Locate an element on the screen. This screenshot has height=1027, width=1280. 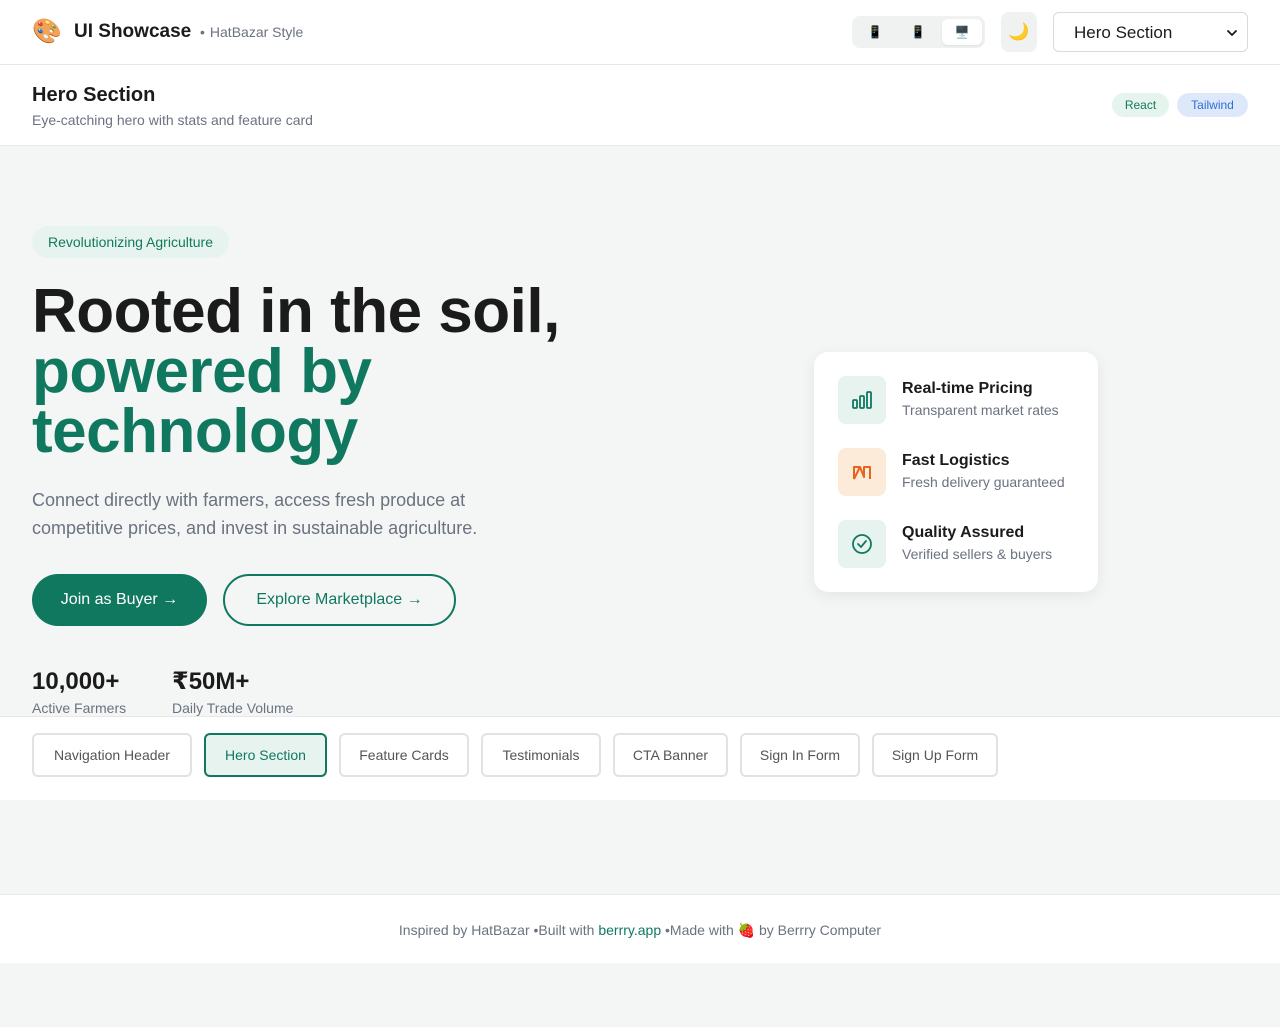
bar-chart-icon is located at coordinates (862, 400).